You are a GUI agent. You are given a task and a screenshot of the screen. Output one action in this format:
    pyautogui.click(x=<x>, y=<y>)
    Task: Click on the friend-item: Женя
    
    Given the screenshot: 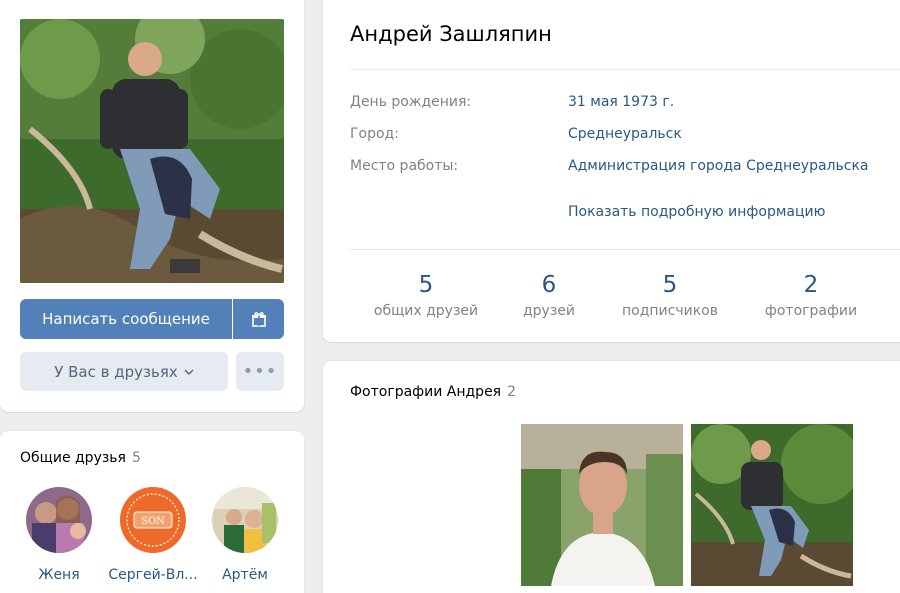 What is the action you would take?
    pyautogui.click(x=59, y=535)
    